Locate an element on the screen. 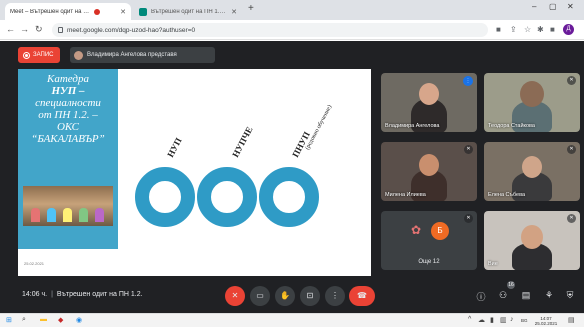  file-explorer-icon: ▬ is located at coordinates (43, 319).